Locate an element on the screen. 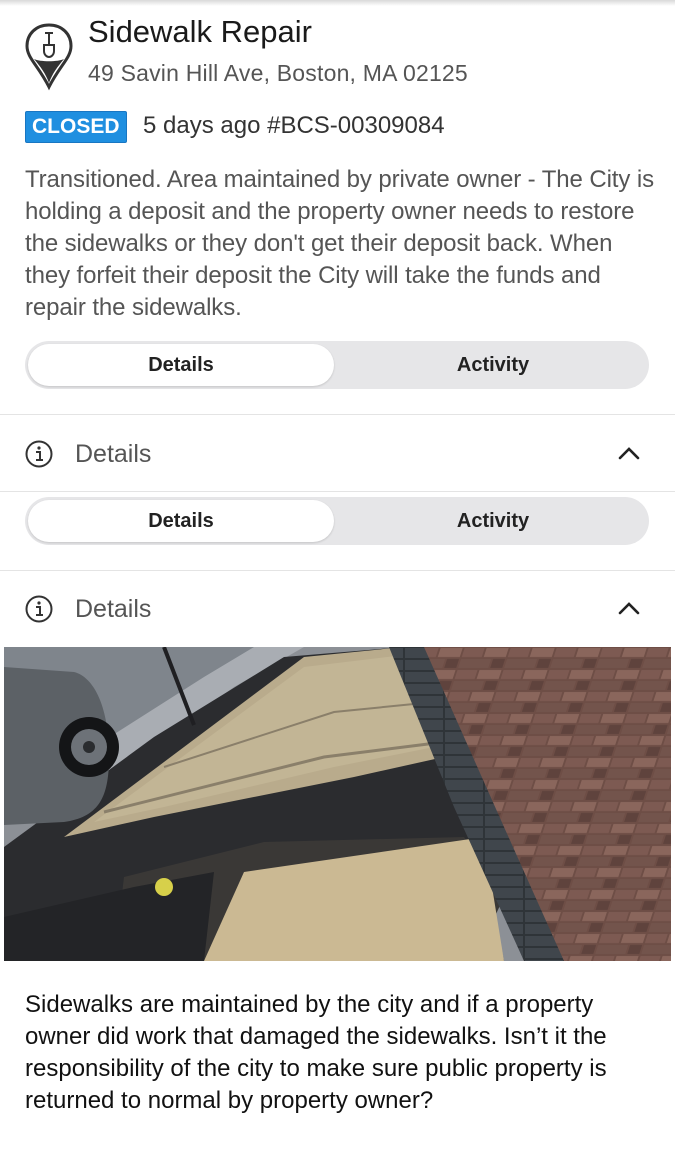  time-ago: 5 days ago is located at coordinates (202, 125).